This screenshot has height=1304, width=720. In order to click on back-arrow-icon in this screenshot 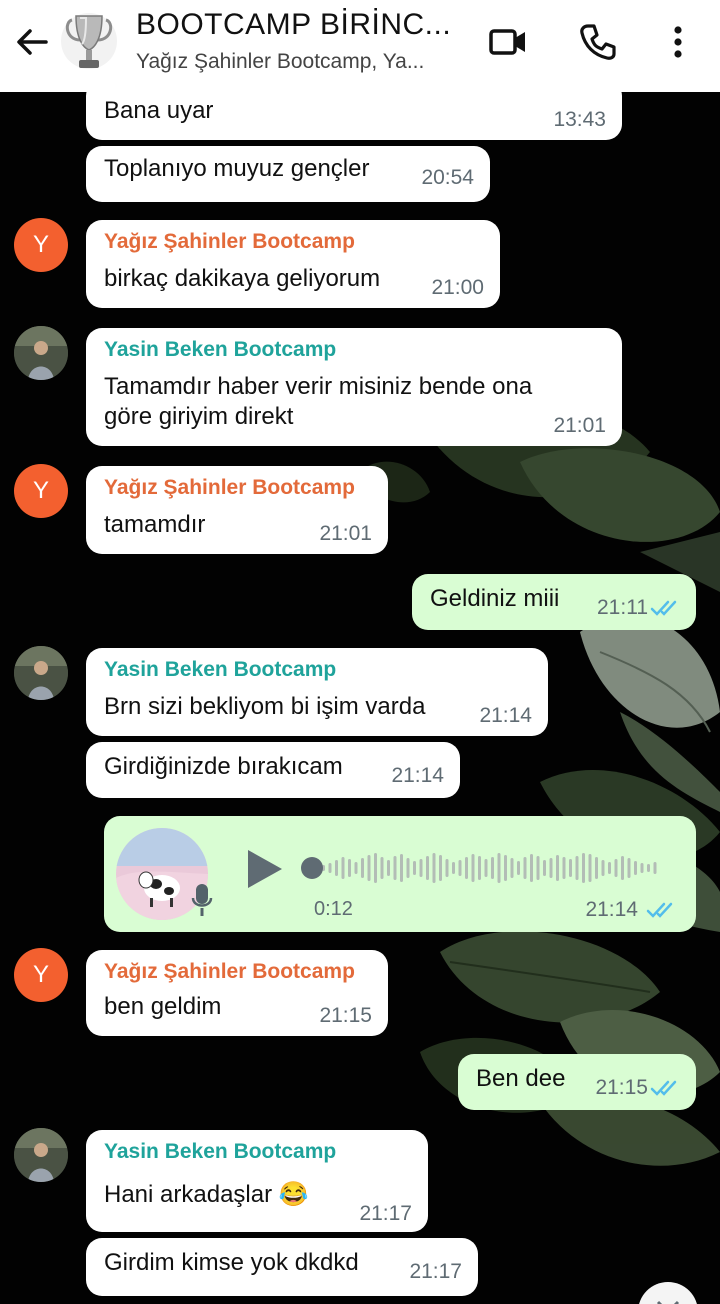, I will do `click(32, 42)`.